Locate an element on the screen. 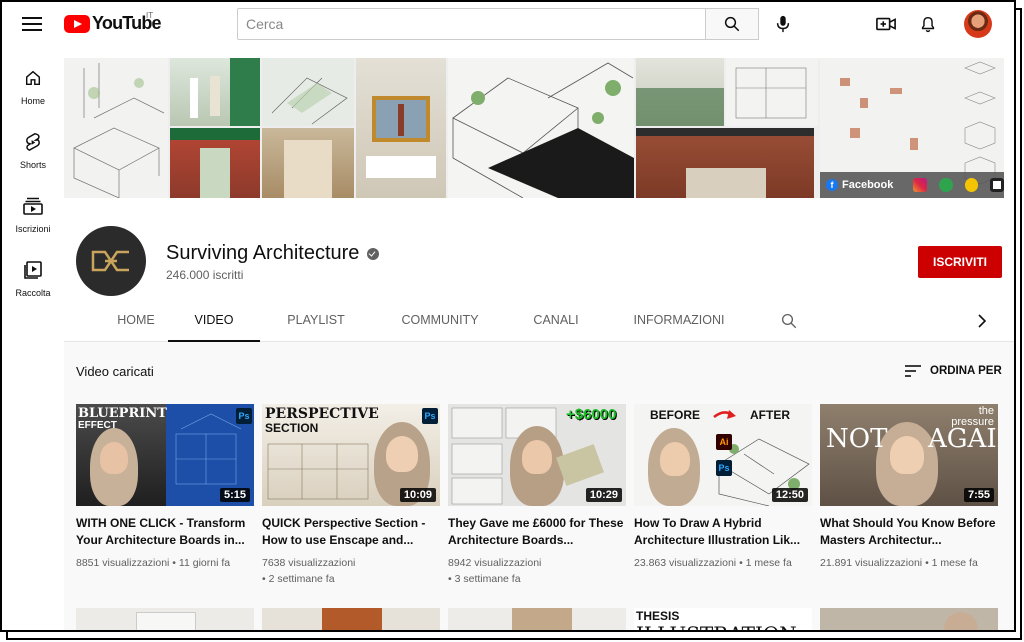  video-meta: 8942 visualizzazioni • 3 settimane fa is located at coordinates (537, 571).